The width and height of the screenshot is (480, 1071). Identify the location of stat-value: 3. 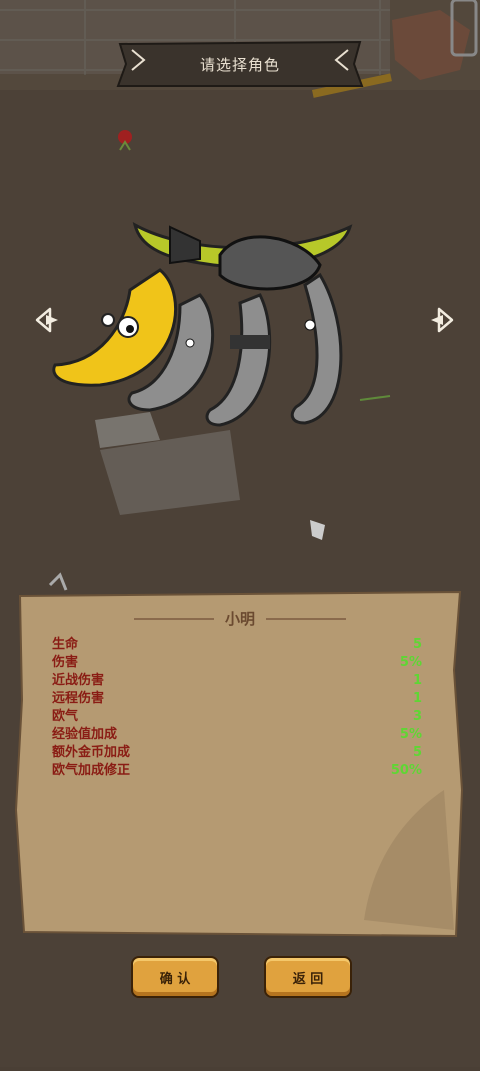
(417, 716).